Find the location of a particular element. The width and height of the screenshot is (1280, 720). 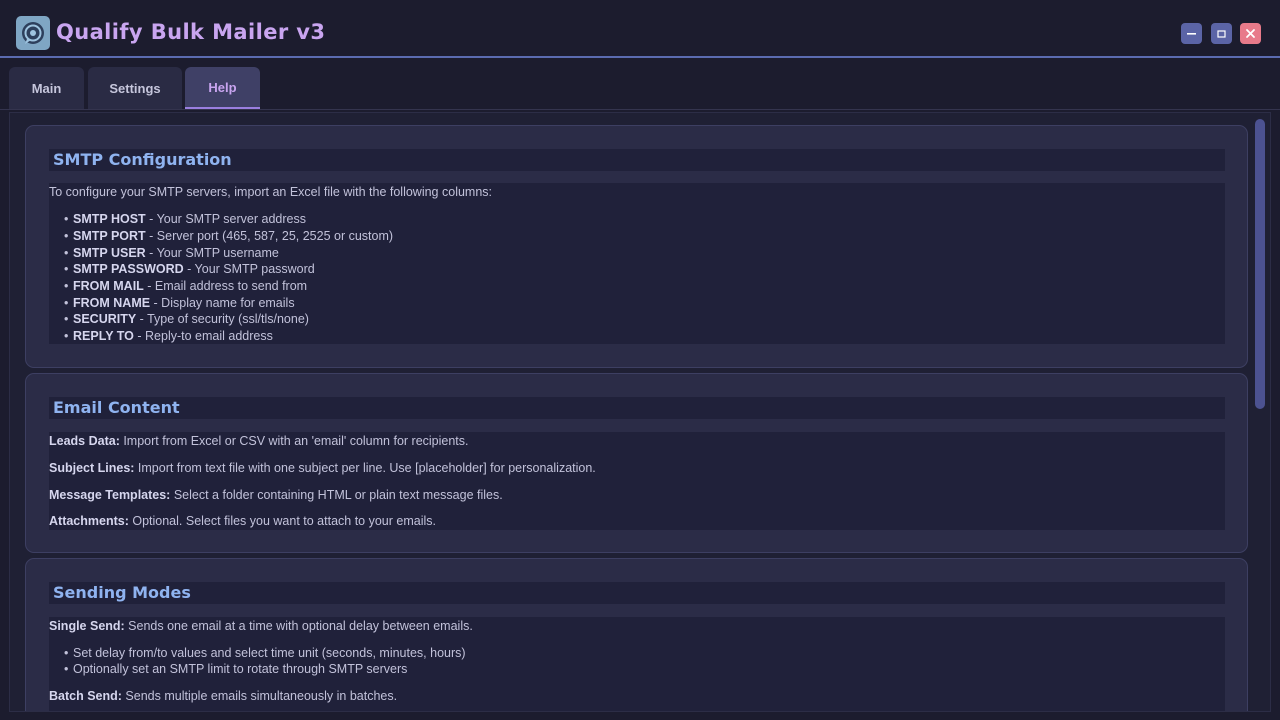

minimize-icon is located at coordinates (1191, 34).